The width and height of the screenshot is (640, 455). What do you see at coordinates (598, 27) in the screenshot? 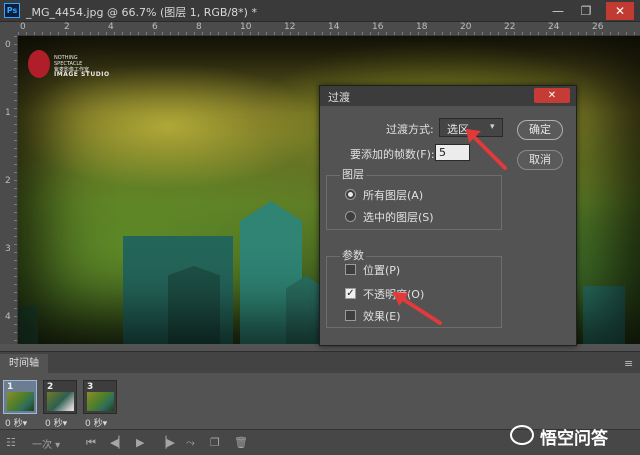
I see `ruler-tick-label: 26` at bounding box center [598, 27].